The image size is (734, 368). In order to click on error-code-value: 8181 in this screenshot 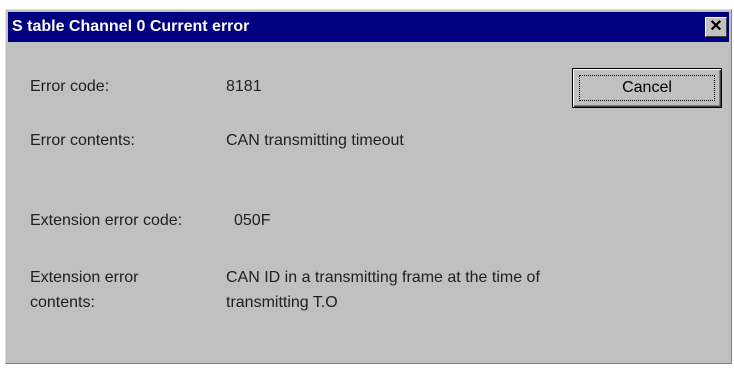, I will do `click(244, 86)`.